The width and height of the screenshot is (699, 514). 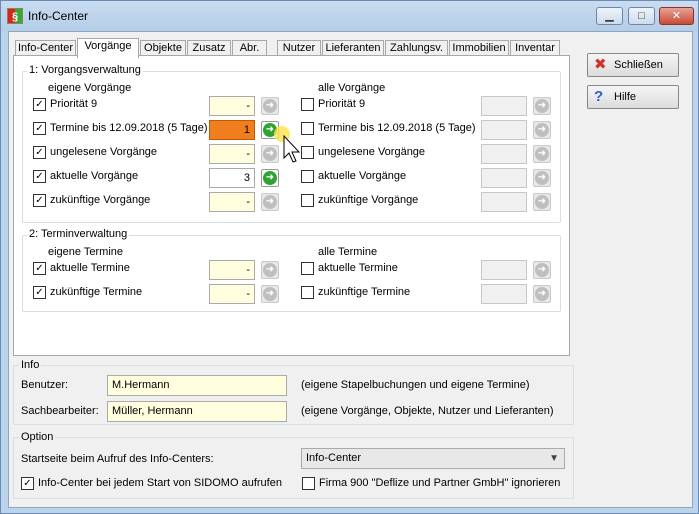 I want to click on startseite-select: Info-Center ▼, so click(x=433, y=458).